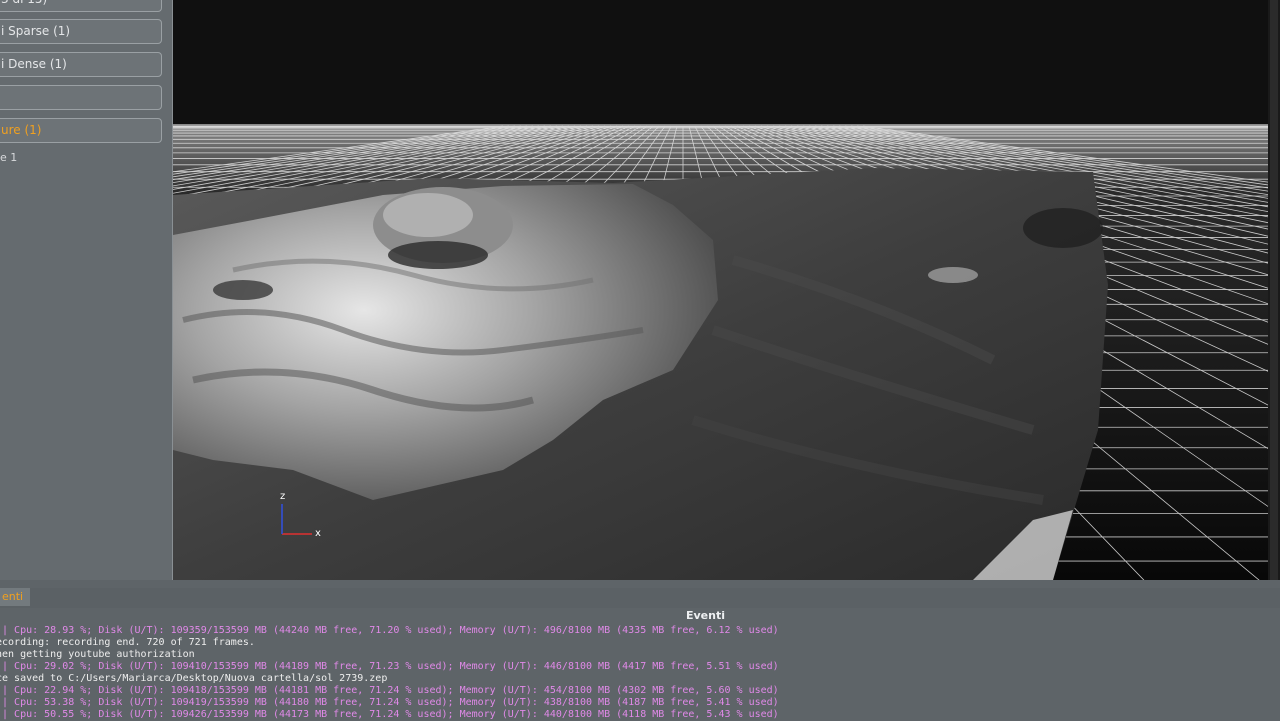 The width and height of the screenshot is (1280, 721). What do you see at coordinates (97, 654) in the screenshot?
I see `log-line: hen getting youtube authorization` at bounding box center [97, 654].